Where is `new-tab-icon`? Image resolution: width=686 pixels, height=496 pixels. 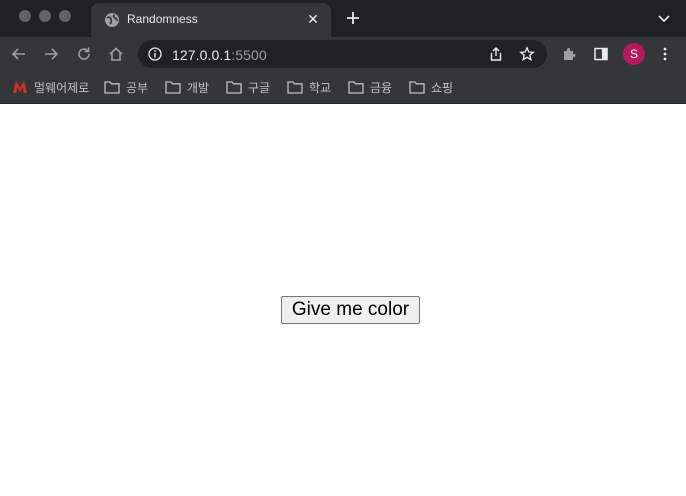 new-tab-icon is located at coordinates (353, 18).